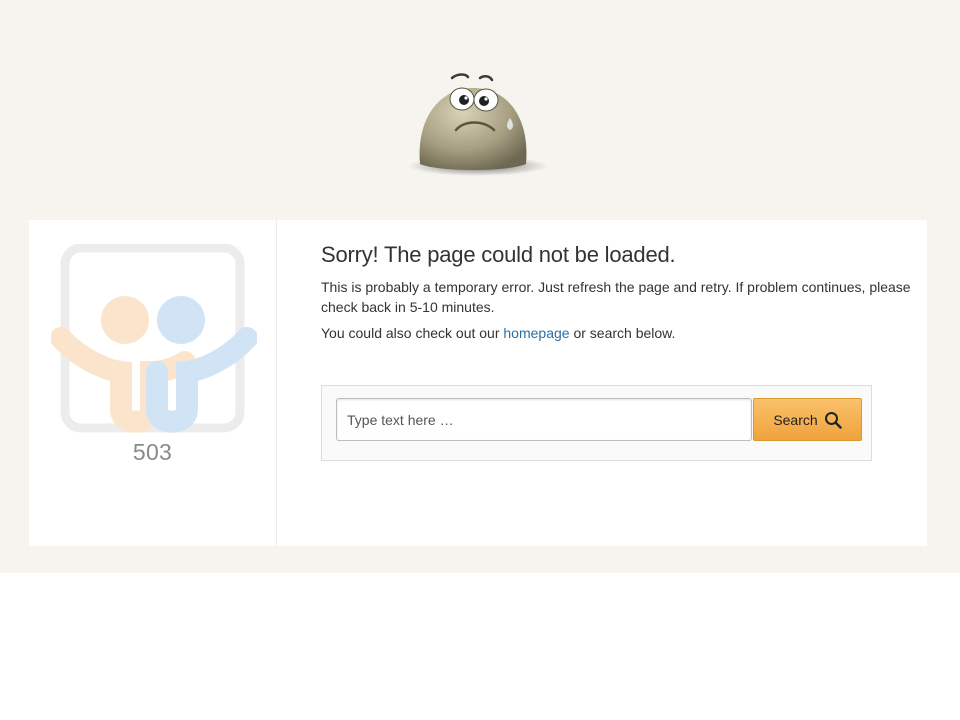  I want to click on sad-face-mascot-icon, so click(478, 124).